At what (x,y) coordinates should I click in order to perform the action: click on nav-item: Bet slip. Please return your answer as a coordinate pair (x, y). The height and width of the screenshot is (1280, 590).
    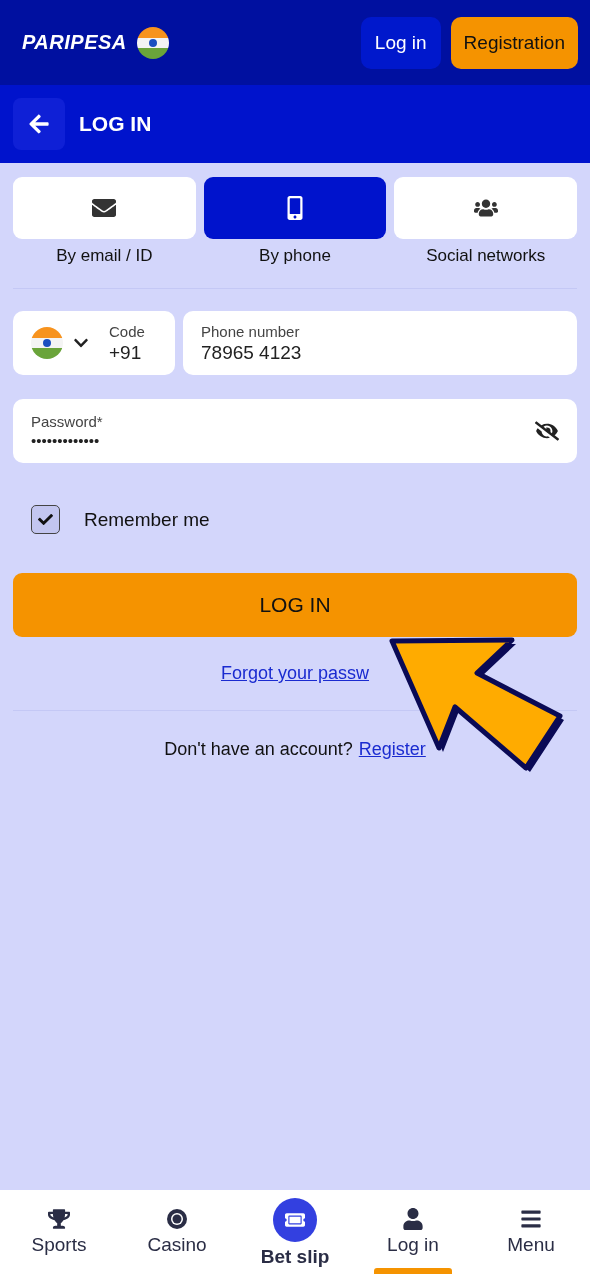
    Looking at the image, I should click on (295, 1235).